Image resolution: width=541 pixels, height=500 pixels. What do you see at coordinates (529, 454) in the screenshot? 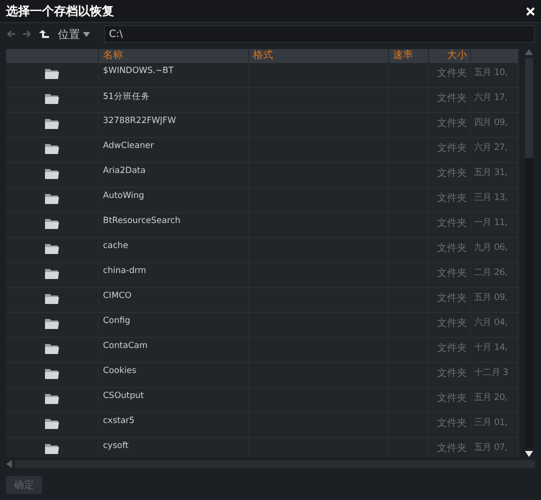
I see `scroll-down-icon` at bounding box center [529, 454].